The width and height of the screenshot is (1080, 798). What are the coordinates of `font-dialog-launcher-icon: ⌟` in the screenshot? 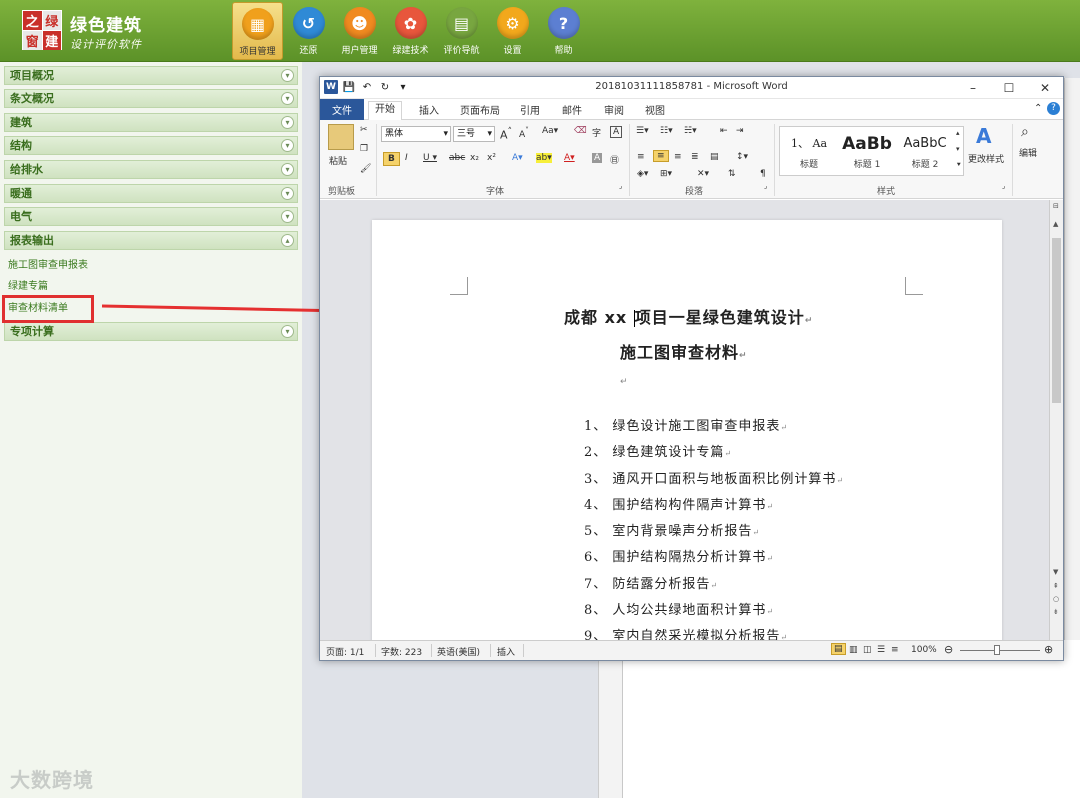 It's located at (620, 186).